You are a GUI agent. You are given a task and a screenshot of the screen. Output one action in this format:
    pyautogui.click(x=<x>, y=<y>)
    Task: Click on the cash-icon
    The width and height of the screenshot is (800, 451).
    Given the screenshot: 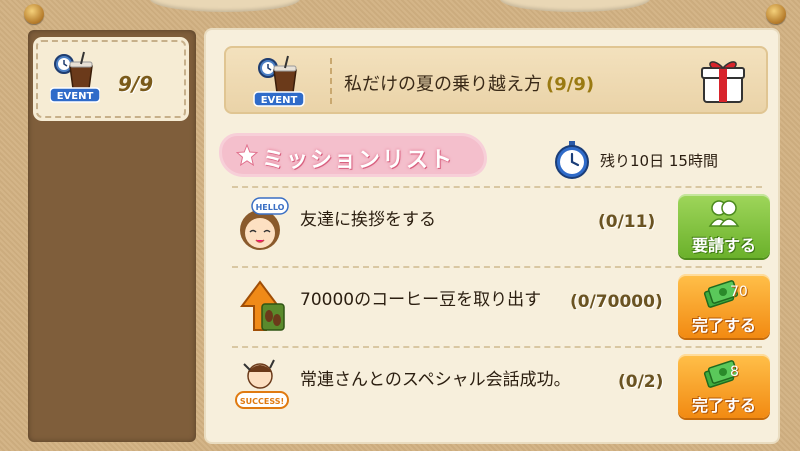 What is the action you would take?
    pyautogui.click(x=721, y=374)
    